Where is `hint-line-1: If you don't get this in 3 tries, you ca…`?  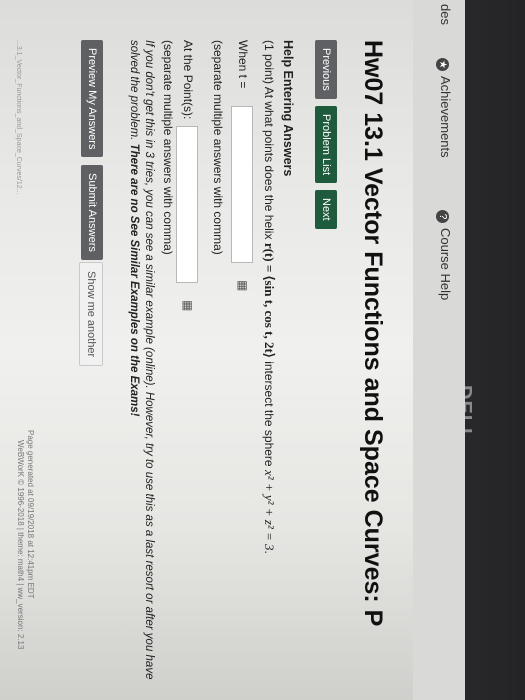 hint-line-1: If you don't get this in 3 tries, you ca… is located at coordinates (149, 360).